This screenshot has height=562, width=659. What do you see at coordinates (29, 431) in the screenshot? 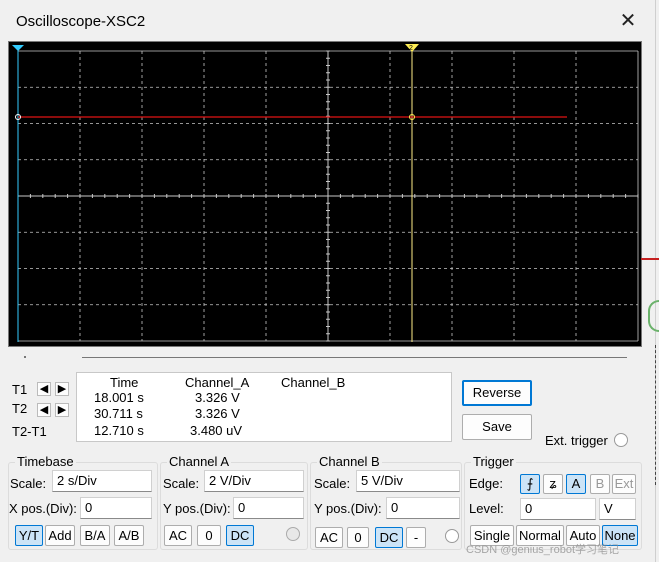
I see `t2-t1-label: T2-T1` at bounding box center [29, 431].